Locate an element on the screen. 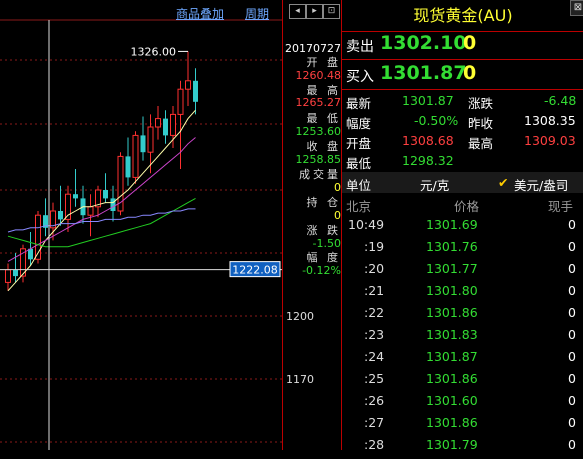 The width and height of the screenshot is (583, 459). tick-row: :20 1301.77 0 is located at coordinates (462, 272).